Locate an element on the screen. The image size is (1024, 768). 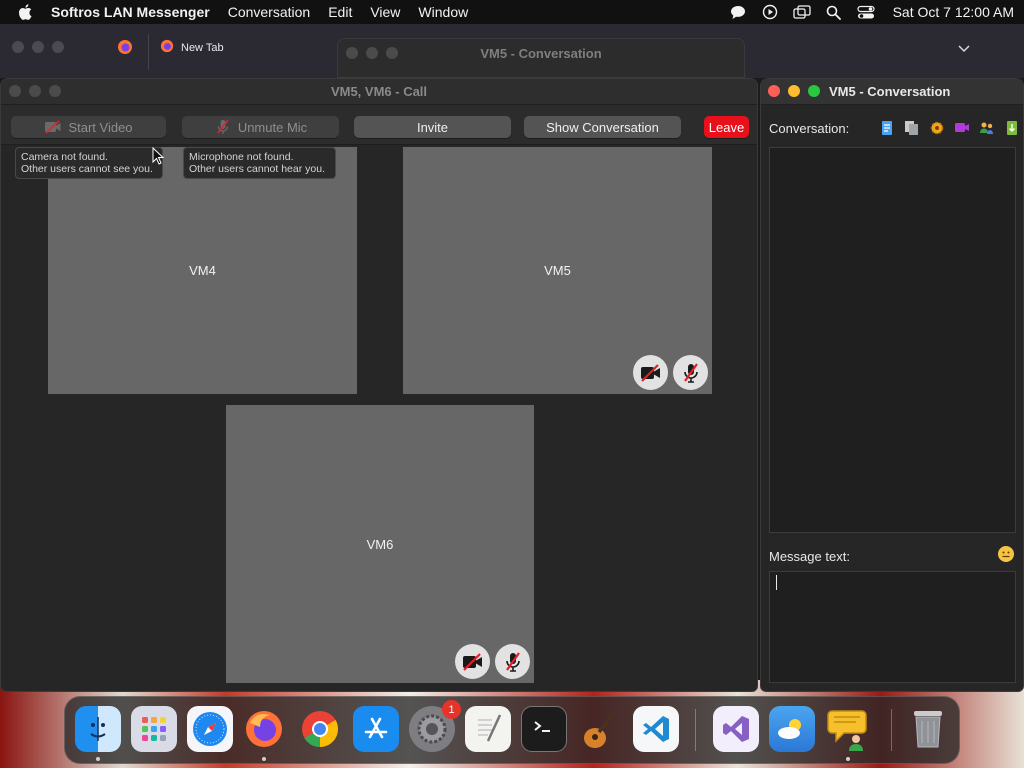
participant-tile-vm5: VM5 is located at coordinates (557, 270).